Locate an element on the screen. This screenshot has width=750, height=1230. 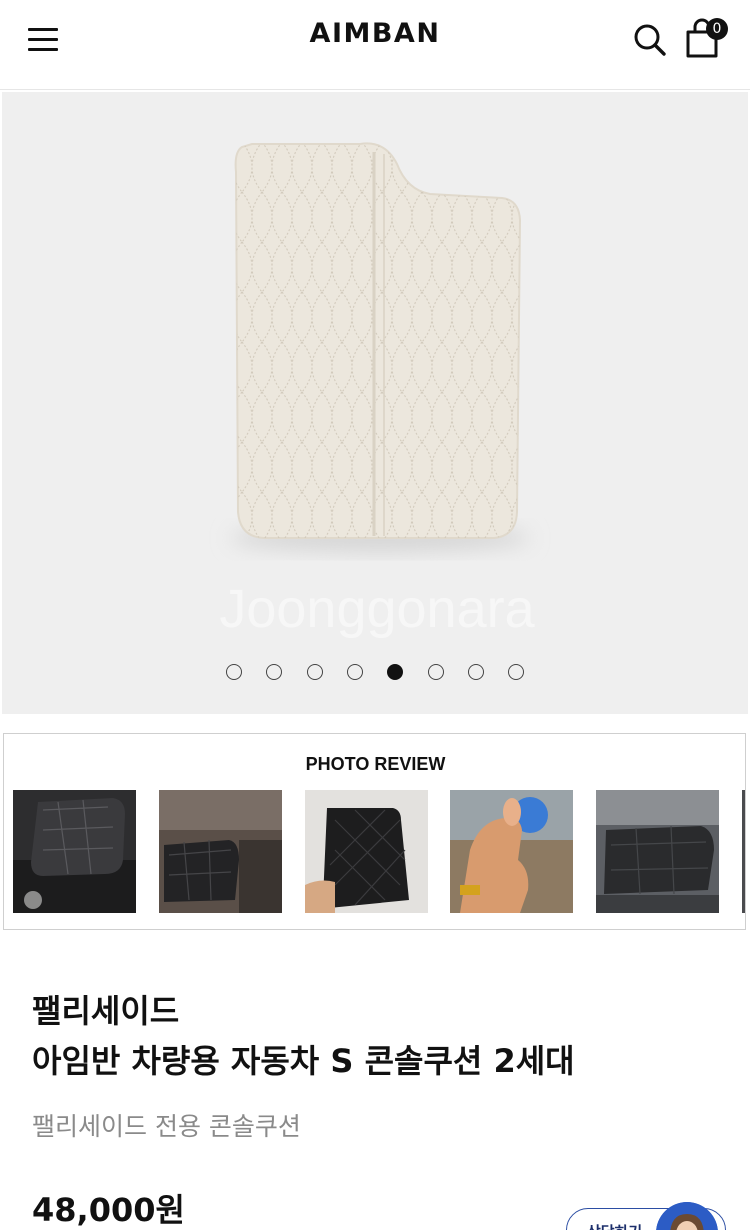
gallery-pagination is located at coordinates (375, 672).